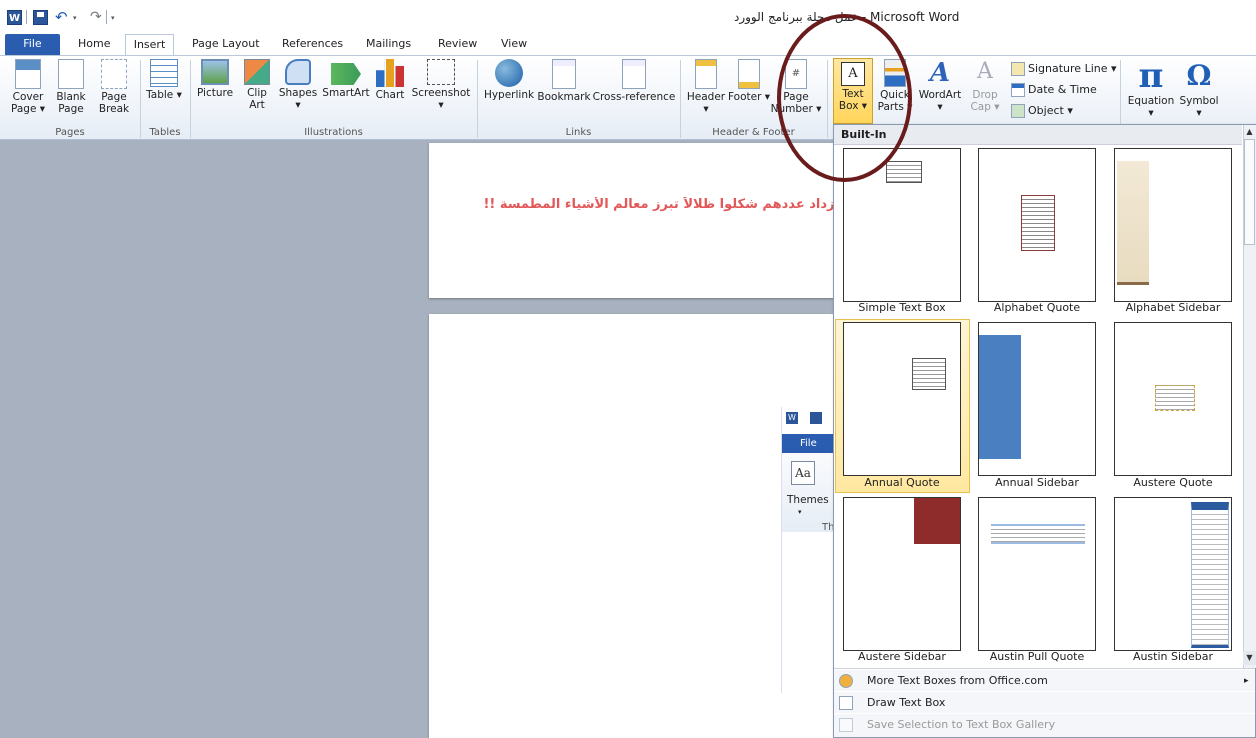 This screenshot has height=738, width=1256. What do you see at coordinates (1173, 574) in the screenshot?
I see `gallery-tile-austin-sidebar` at bounding box center [1173, 574].